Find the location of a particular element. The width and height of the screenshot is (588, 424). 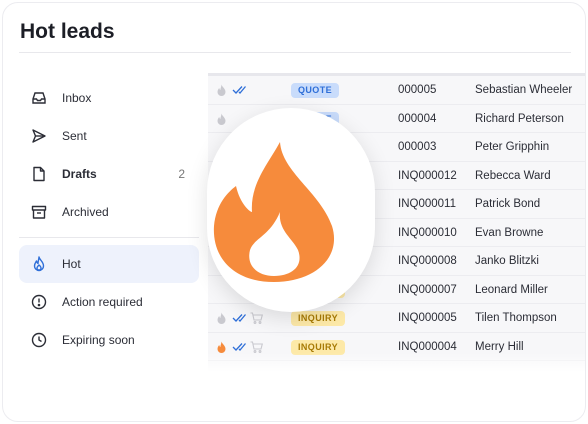

lead-name: Rebecca Ward is located at coordinates (513, 175).